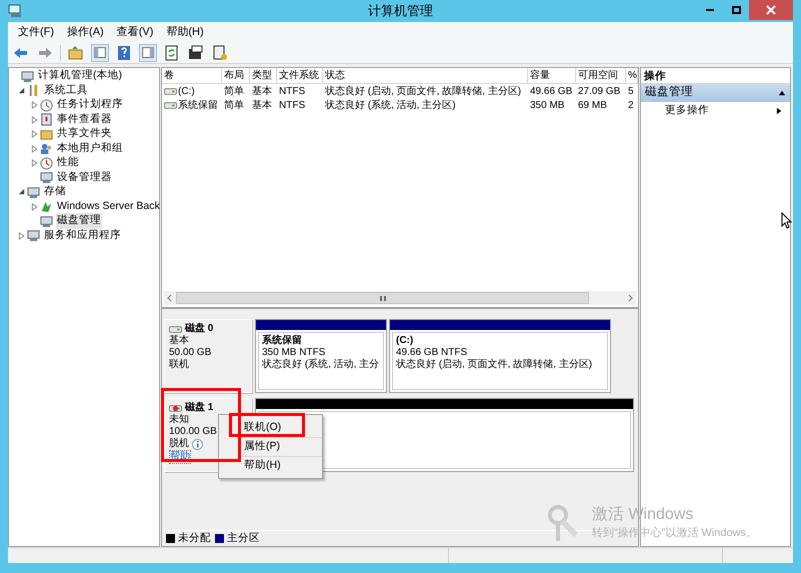  What do you see at coordinates (715, 93) in the screenshot?
I see `action-section-header: 磁盘管理` at bounding box center [715, 93].